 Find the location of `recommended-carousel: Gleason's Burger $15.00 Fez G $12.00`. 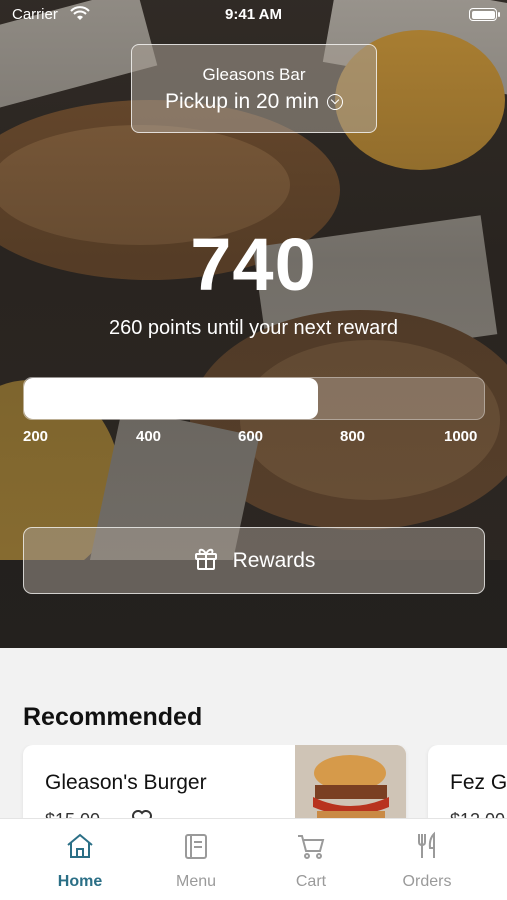

recommended-carousel: Gleason's Burger $15.00 Fez G $12.00 is located at coordinates (253, 785).